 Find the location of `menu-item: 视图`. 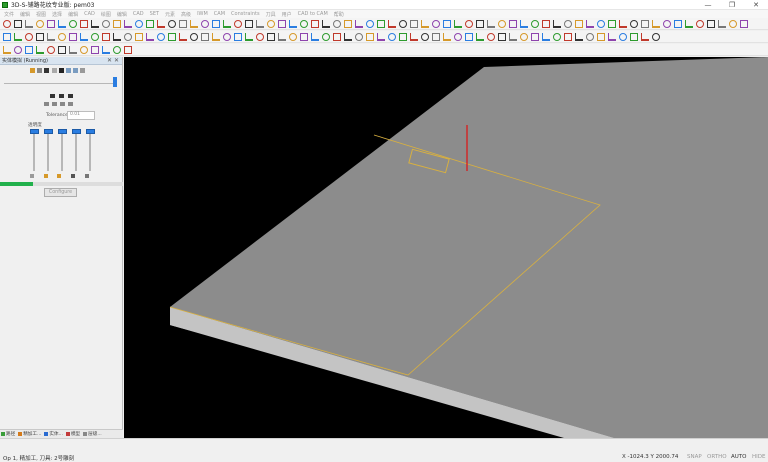

menu-item: 视图 is located at coordinates (41, 14).